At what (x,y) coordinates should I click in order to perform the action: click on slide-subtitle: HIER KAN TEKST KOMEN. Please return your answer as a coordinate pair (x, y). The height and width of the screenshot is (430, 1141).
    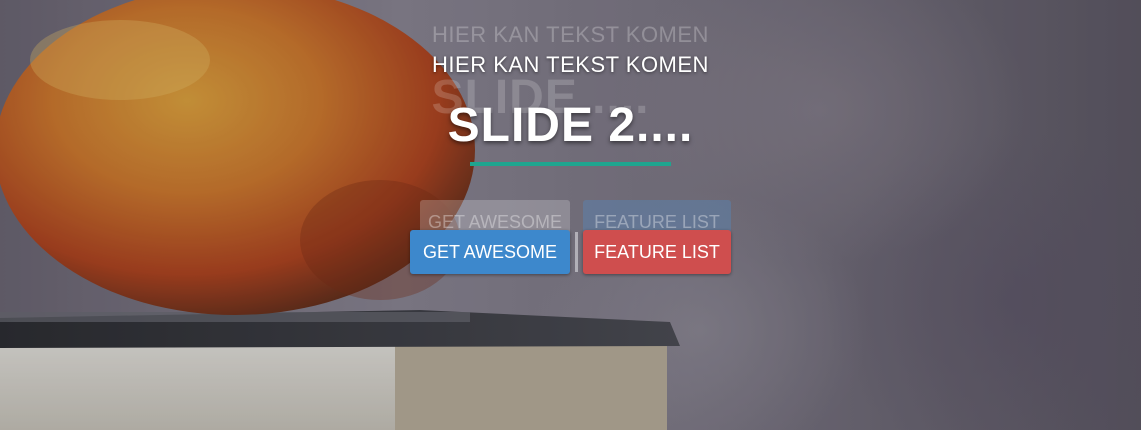
    Looking at the image, I should click on (570, 64).